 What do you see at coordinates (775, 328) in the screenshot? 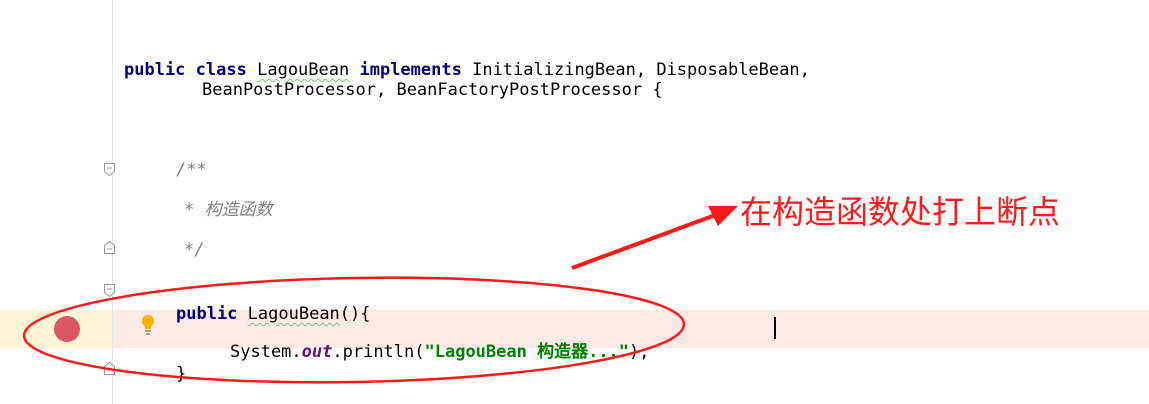
I see `text-caret` at bounding box center [775, 328].